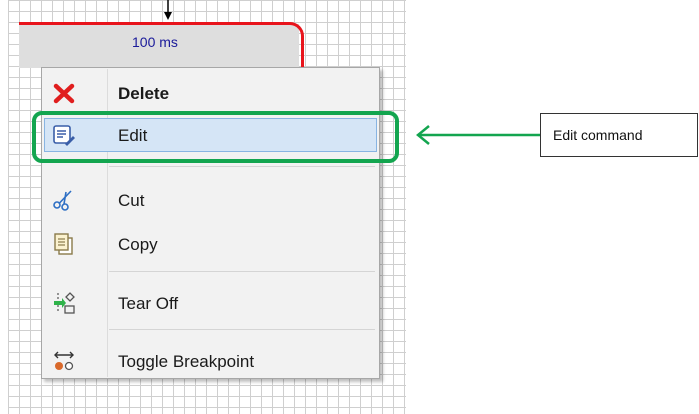  What do you see at coordinates (210, 93) in the screenshot?
I see `menu-item-delete: Delete` at bounding box center [210, 93].